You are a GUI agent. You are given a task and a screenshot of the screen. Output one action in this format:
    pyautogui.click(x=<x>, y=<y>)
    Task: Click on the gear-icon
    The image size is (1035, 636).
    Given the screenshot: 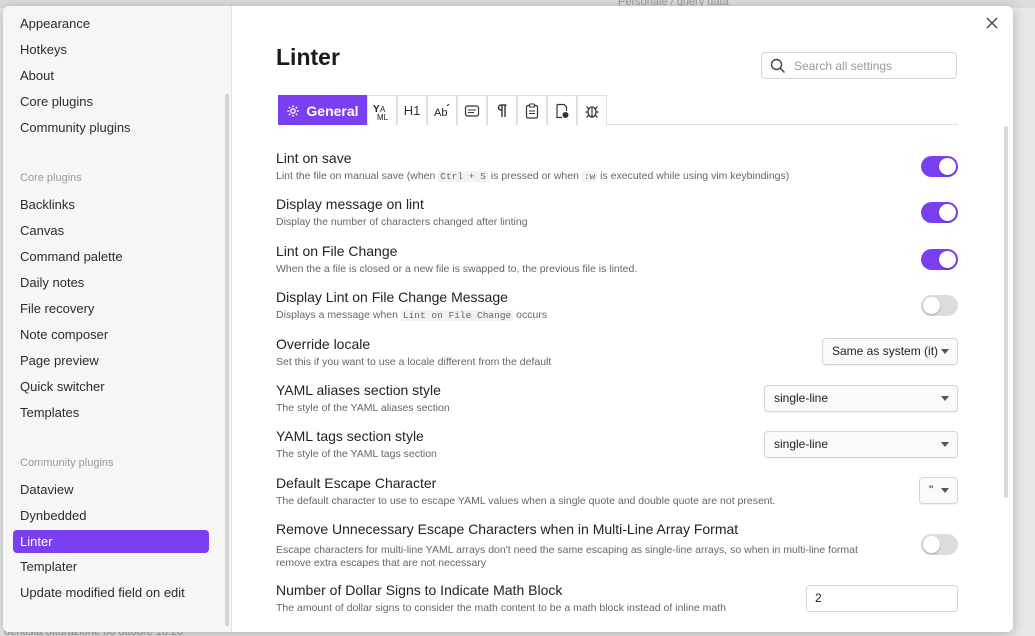 What is the action you would take?
    pyautogui.click(x=293, y=110)
    